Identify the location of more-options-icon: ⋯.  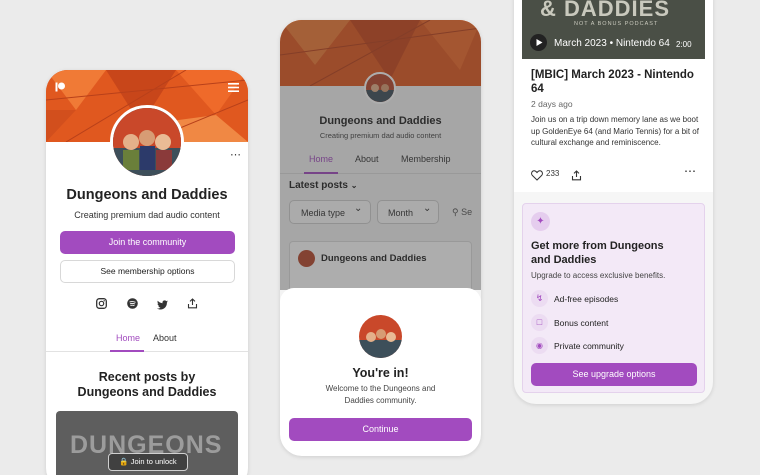
(235, 154).